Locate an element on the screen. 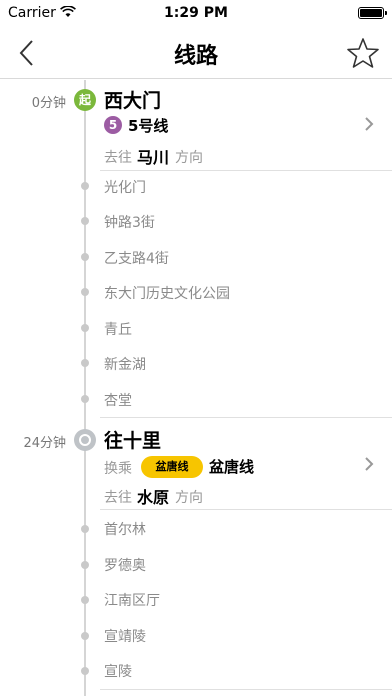 Image resolution: width=392 pixels, height=696 pixels. station-name: 往十里 is located at coordinates (133, 441).